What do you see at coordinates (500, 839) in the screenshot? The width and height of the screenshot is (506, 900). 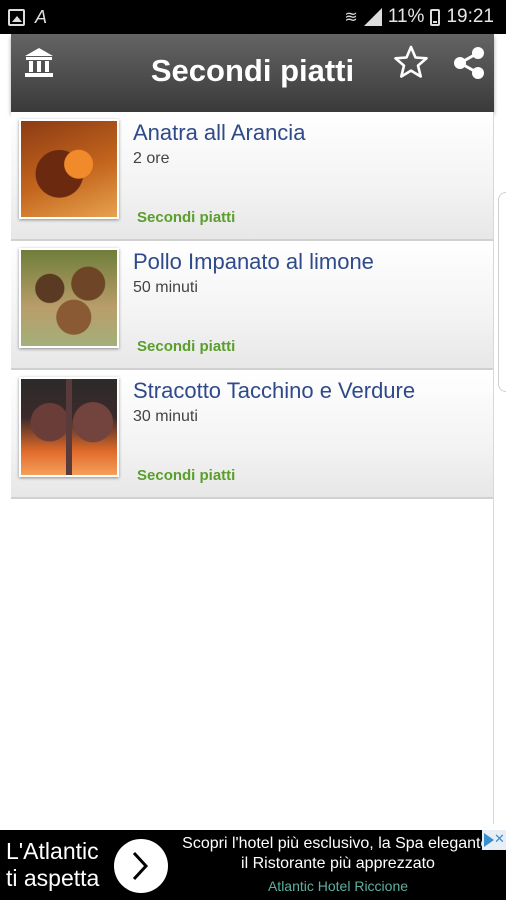 I see `close-icon: ✕` at bounding box center [500, 839].